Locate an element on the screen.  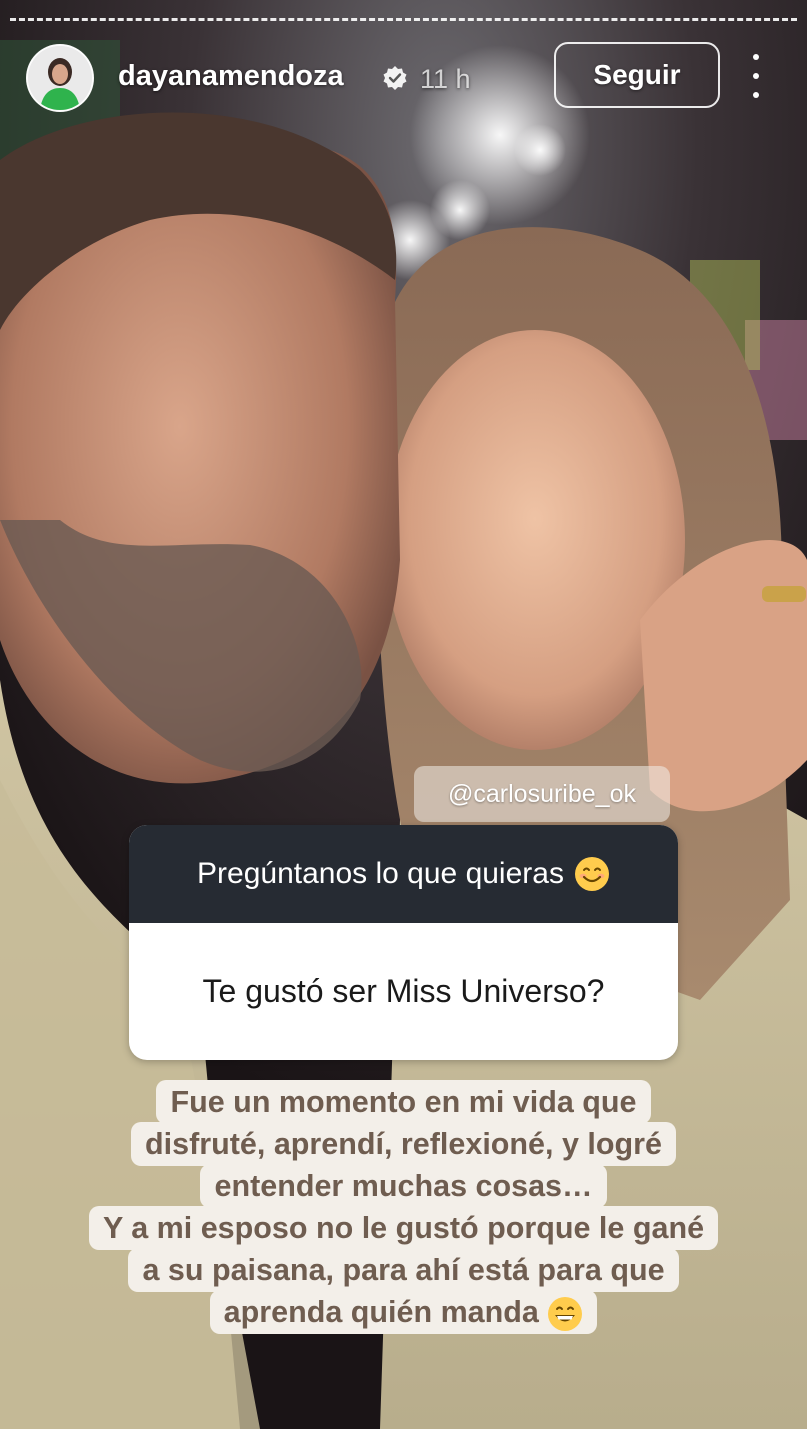
username: dayanamendoza is located at coordinates (231, 76).